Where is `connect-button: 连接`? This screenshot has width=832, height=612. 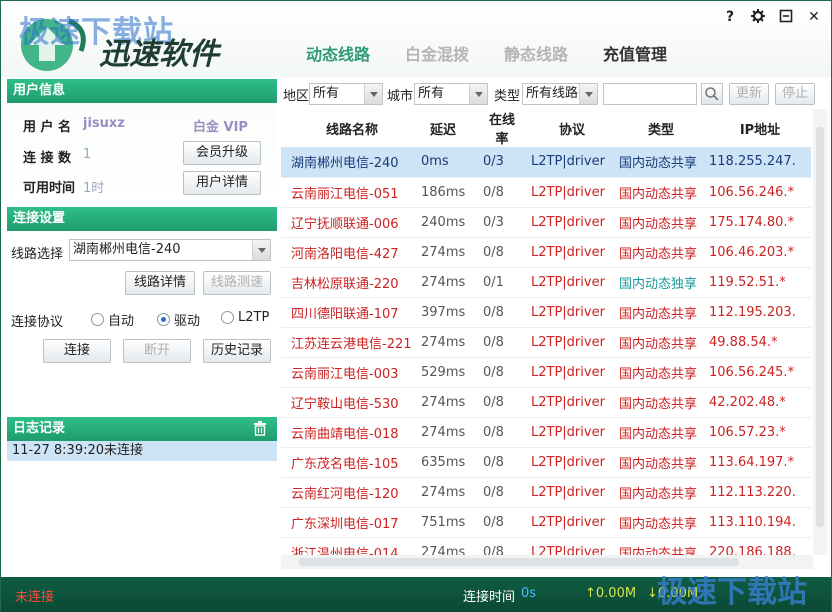
connect-button: 连接 is located at coordinates (77, 351).